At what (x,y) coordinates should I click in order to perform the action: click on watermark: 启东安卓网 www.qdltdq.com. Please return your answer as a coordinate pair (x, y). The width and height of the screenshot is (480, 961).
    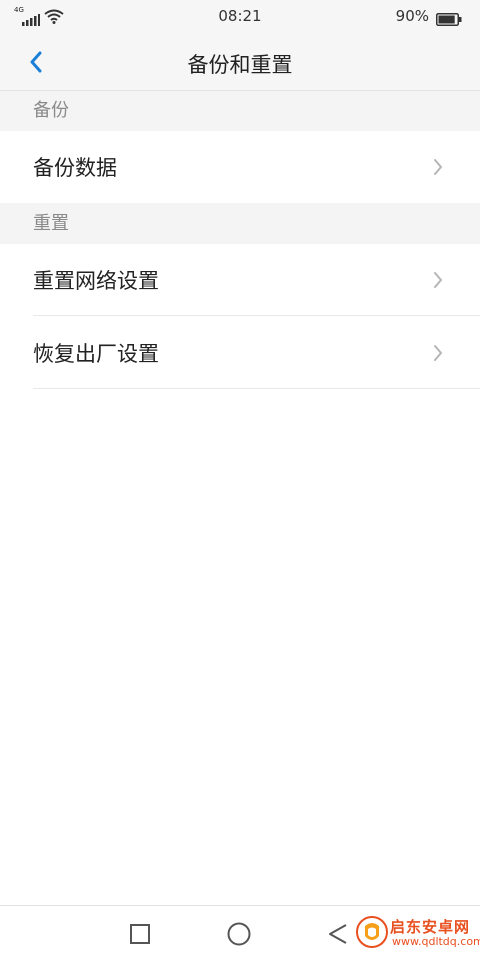
    Looking at the image, I should click on (418, 934).